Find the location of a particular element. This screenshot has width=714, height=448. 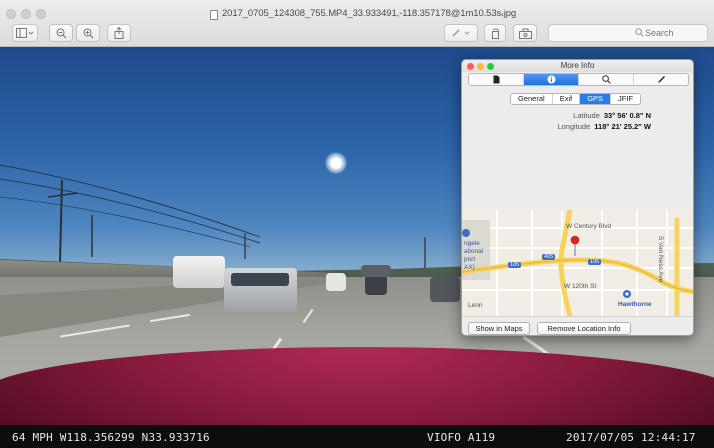

subtab-jfif: JFIF is located at coordinates (625, 99).